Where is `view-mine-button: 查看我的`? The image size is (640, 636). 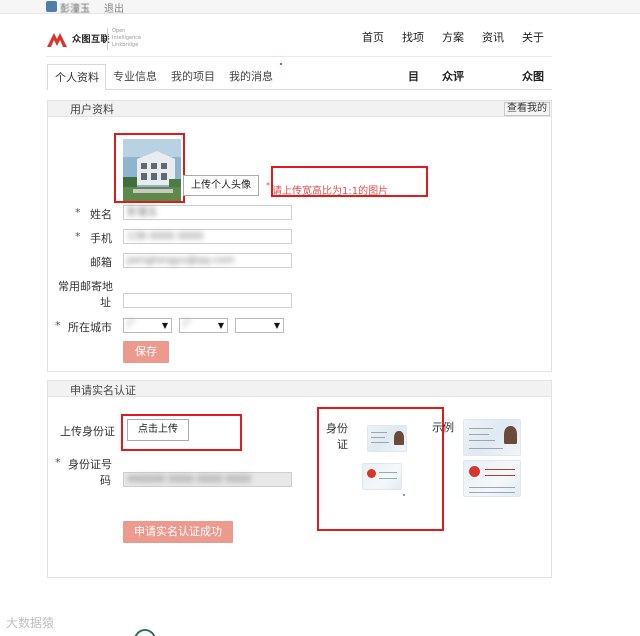 view-mine-button: 查看我的 is located at coordinates (527, 109).